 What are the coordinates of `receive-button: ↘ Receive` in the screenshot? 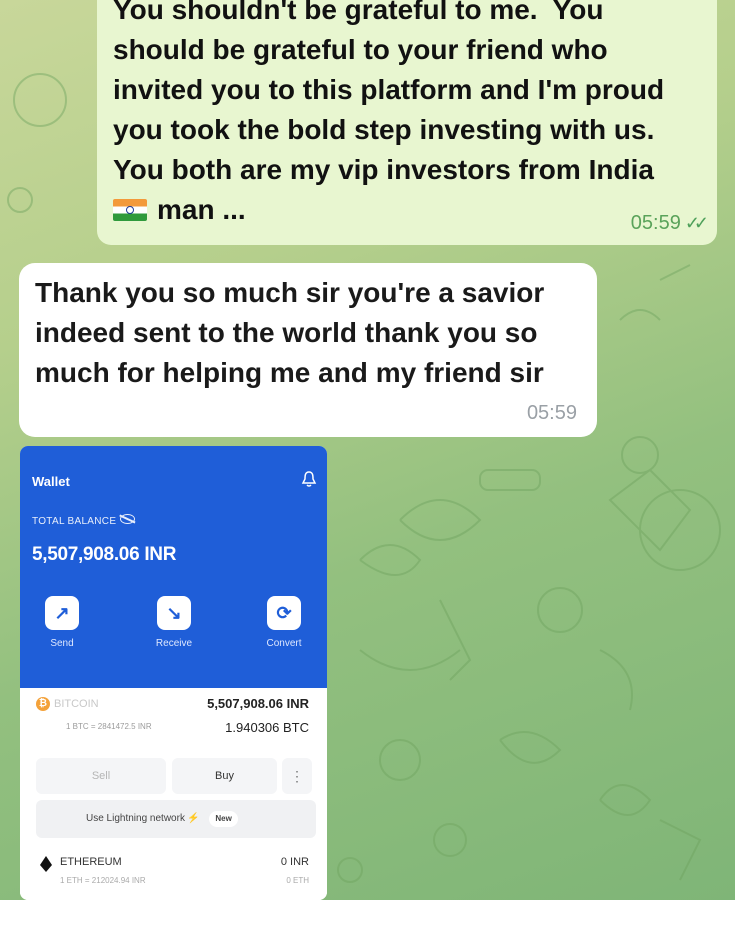 It's located at (174, 622).